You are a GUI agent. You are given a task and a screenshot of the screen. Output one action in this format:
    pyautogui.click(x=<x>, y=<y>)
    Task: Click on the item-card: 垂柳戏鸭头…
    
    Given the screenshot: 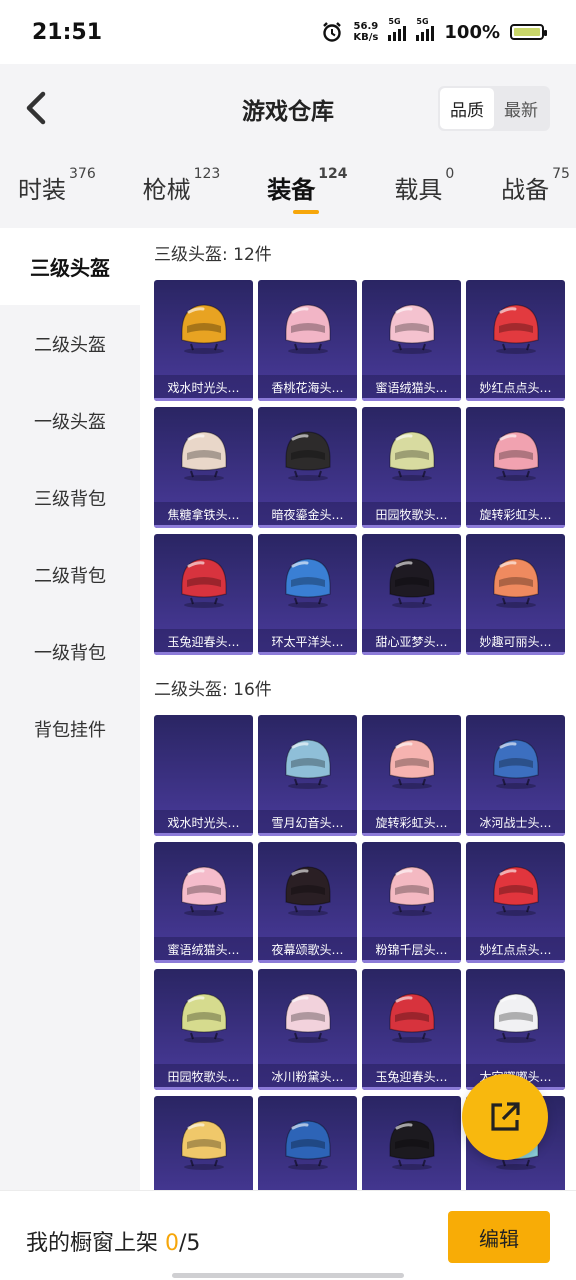 What is the action you would take?
    pyautogui.click(x=203, y=1143)
    